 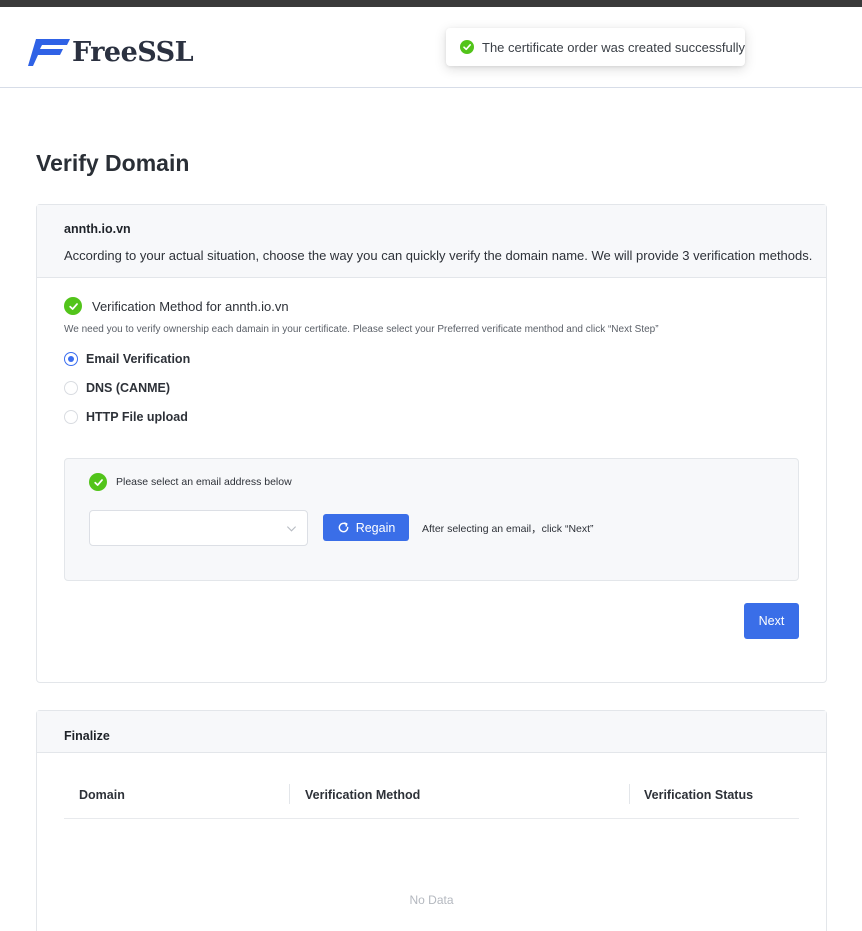 What do you see at coordinates (291, 529) in the screenshot?
I see `chevron-down-icon` at bounding box center [291, 529].